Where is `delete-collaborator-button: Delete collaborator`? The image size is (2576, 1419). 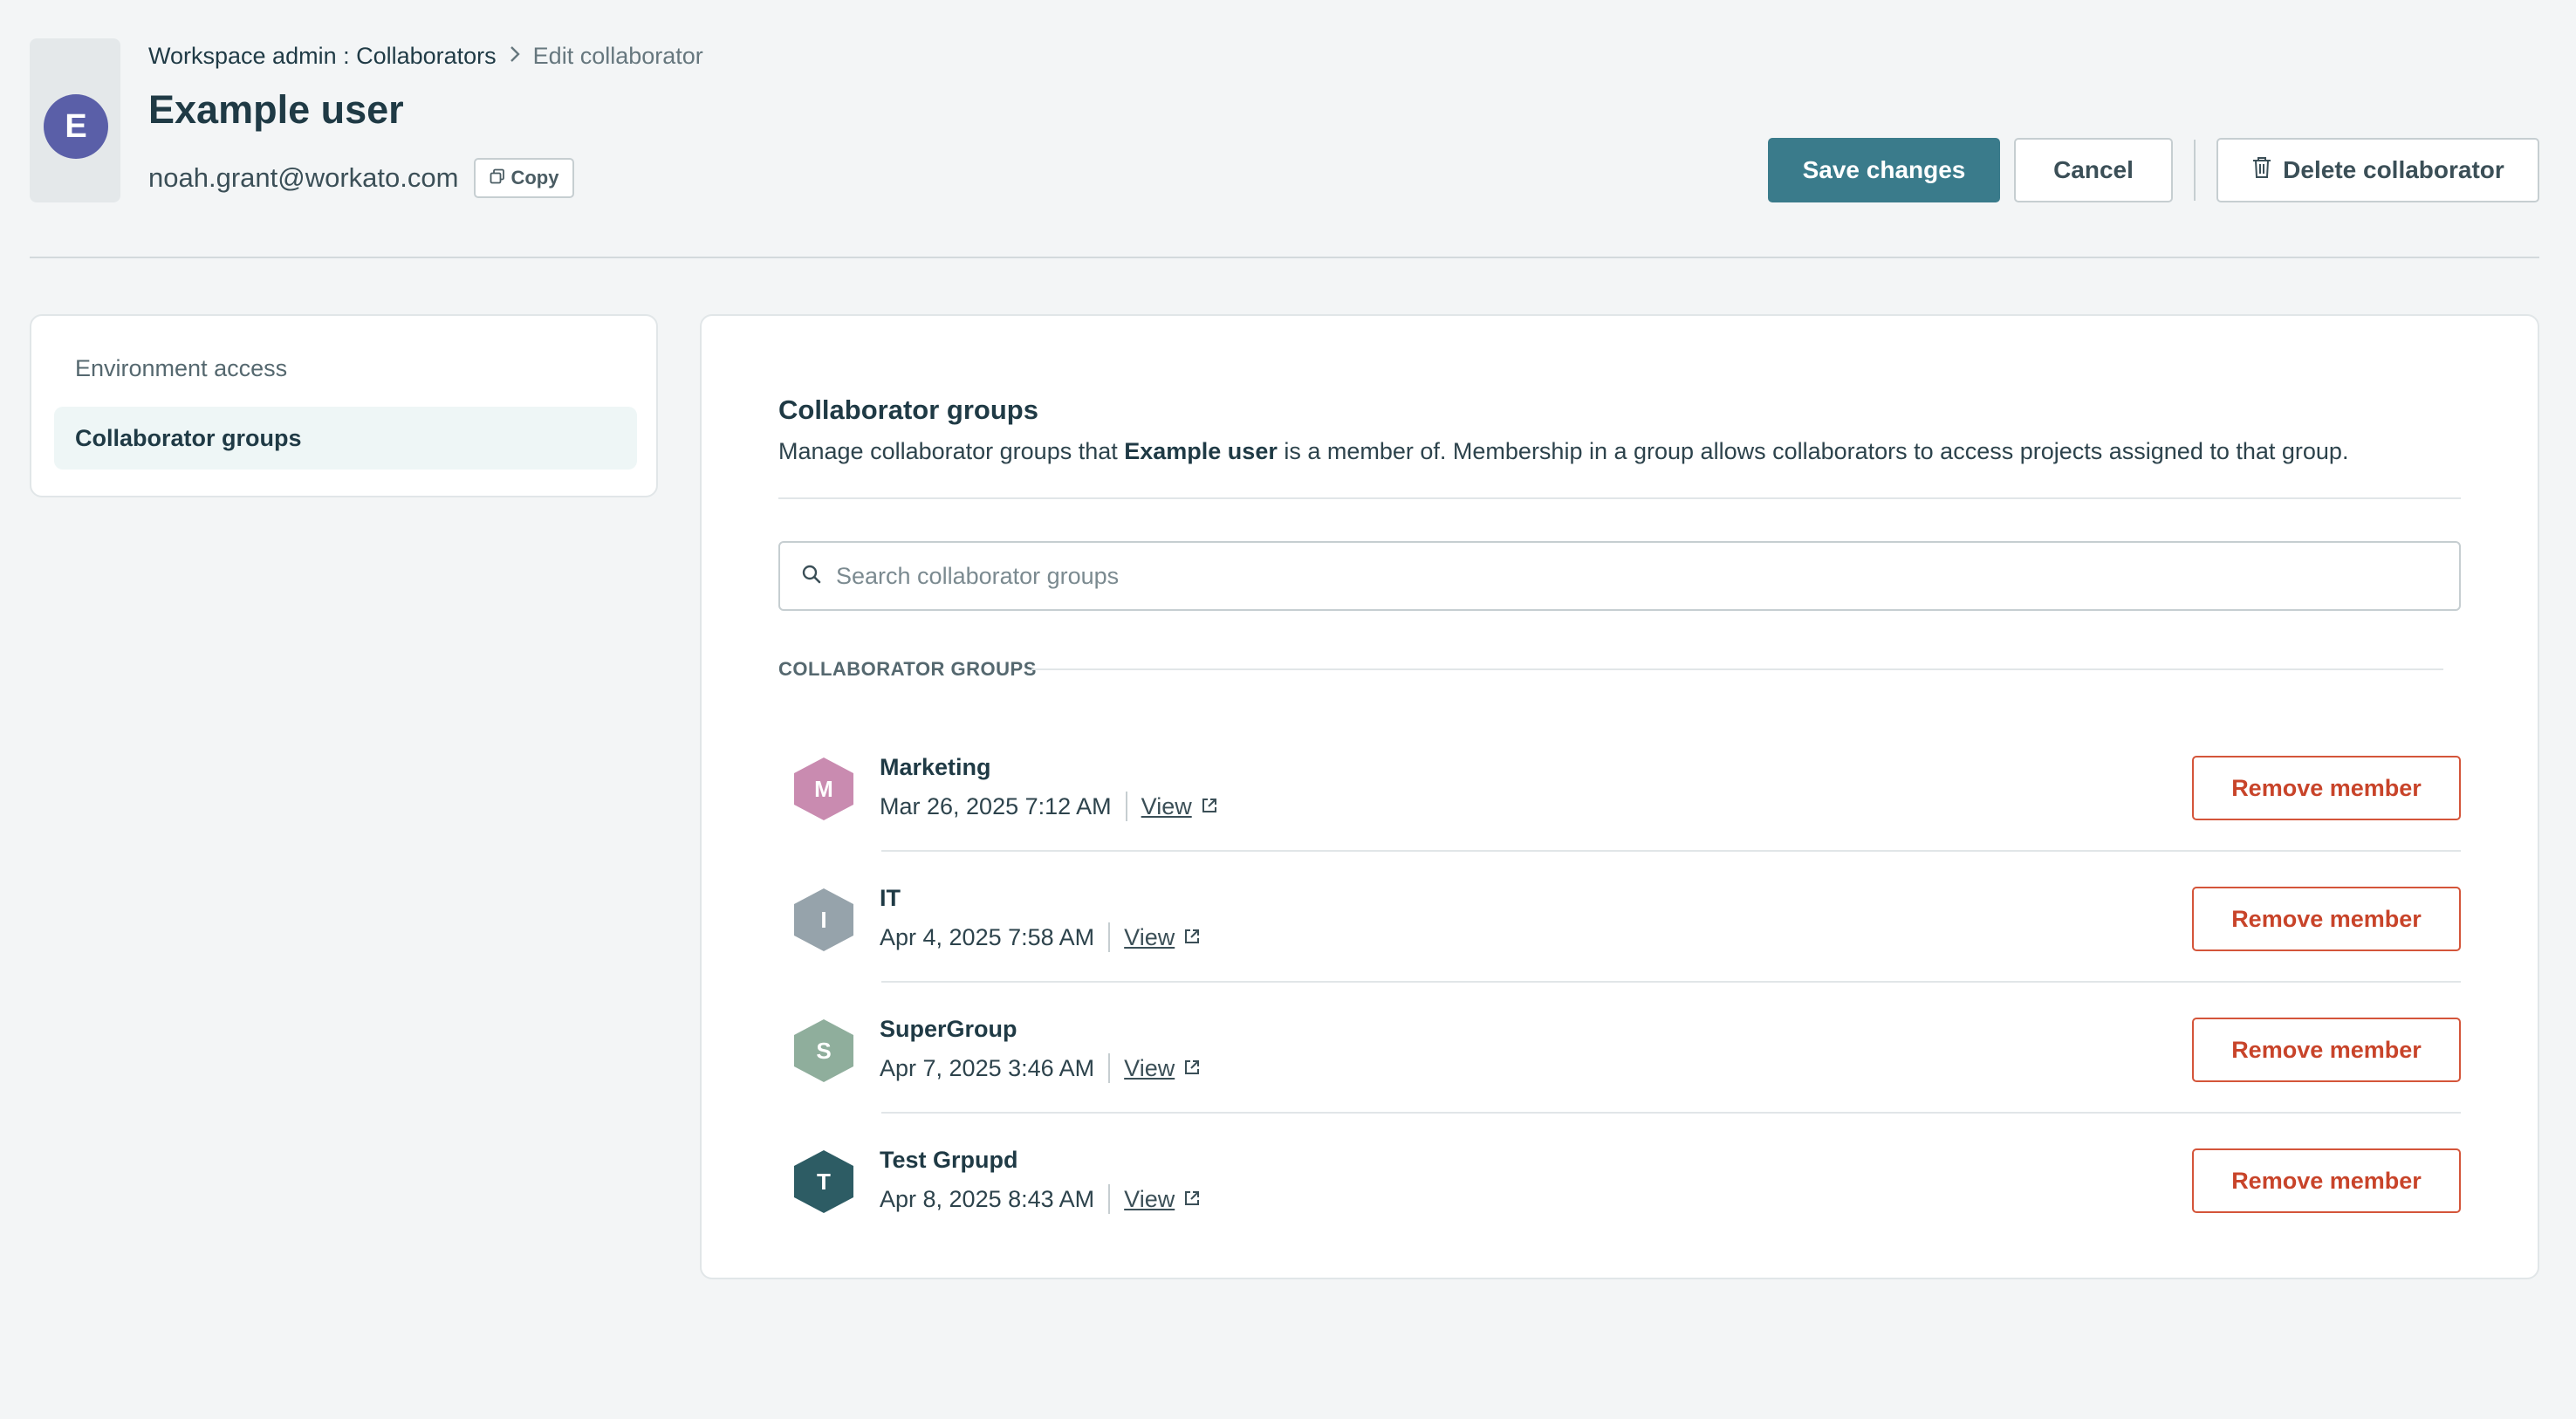
delete-collaborator-button: Delete collaborator is located at coordinates (2377, 170).